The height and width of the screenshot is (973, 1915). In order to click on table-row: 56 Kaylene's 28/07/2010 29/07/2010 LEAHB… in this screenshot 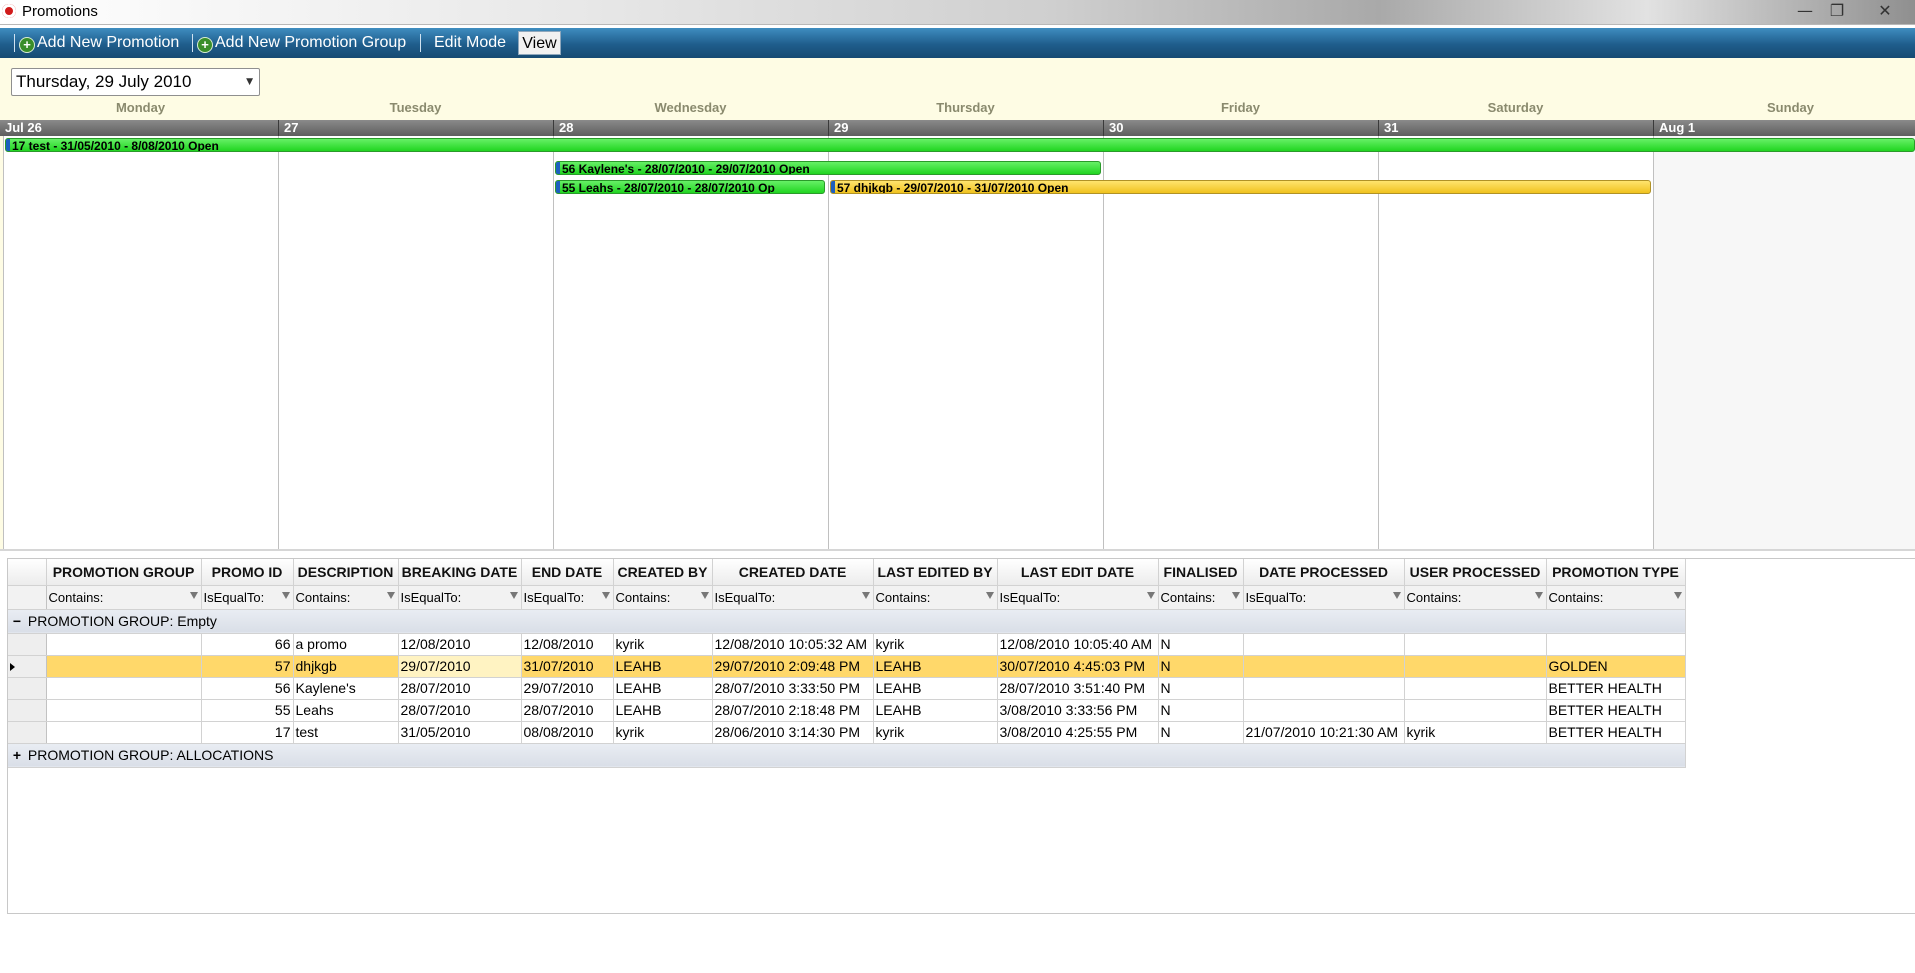, I will do `click(847, 688)`.